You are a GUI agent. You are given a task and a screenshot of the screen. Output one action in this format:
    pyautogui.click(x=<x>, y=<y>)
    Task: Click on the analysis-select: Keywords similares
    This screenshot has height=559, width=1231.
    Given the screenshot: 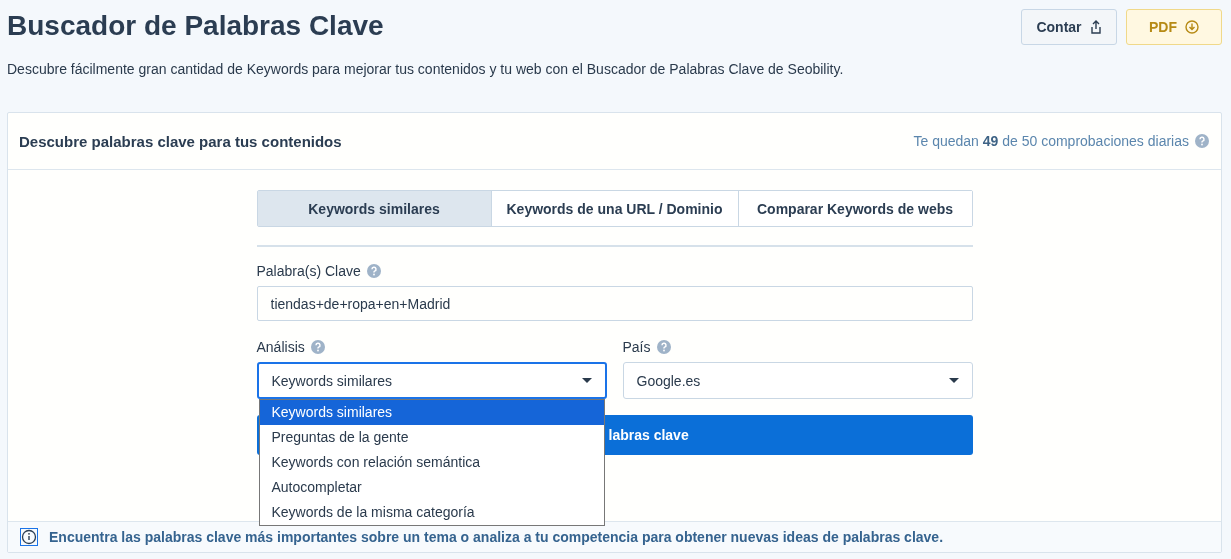 What is the action you would take?
    pyautogui.click(x=431, y=380)
    